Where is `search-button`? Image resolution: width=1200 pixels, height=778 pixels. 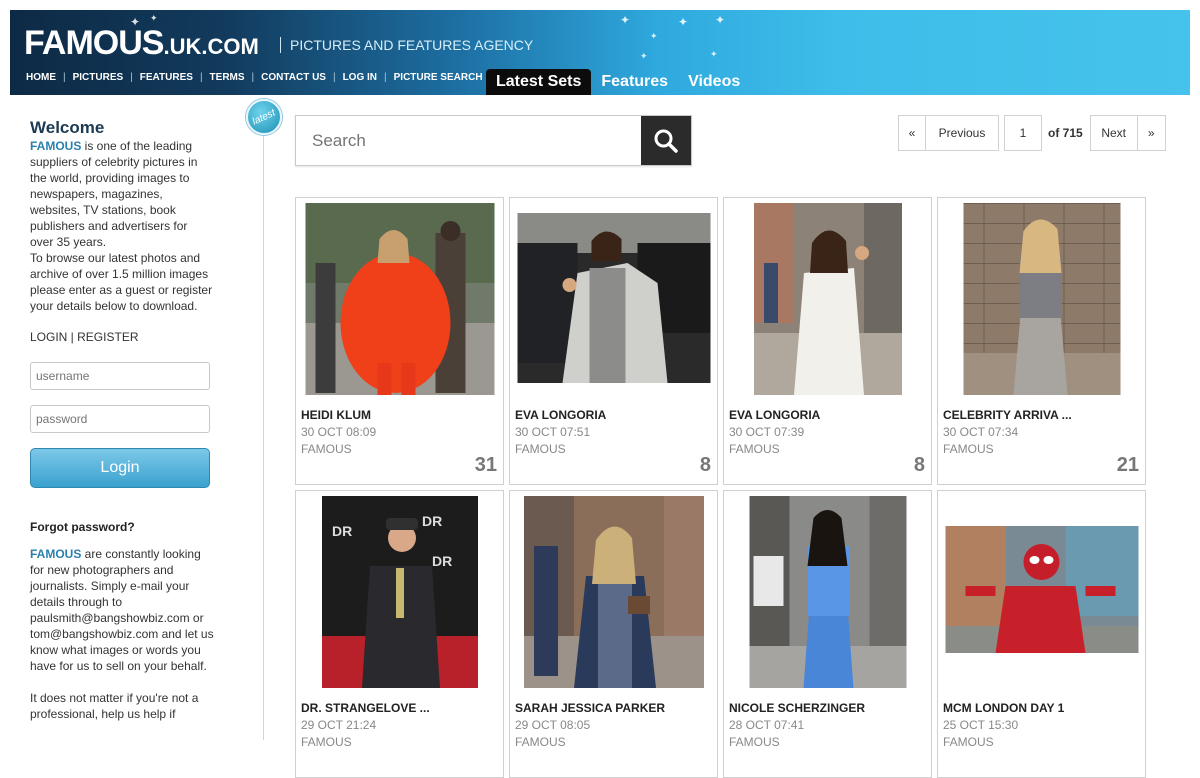
search-button is located at coordinates (666, 140).